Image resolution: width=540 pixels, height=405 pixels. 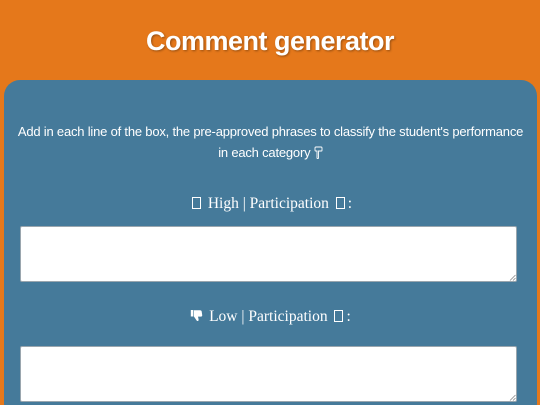 What do you see at coordinates (270, 41) in the screenshot?
I see `page-title: Comment generator` at bounding box center [270, 41].